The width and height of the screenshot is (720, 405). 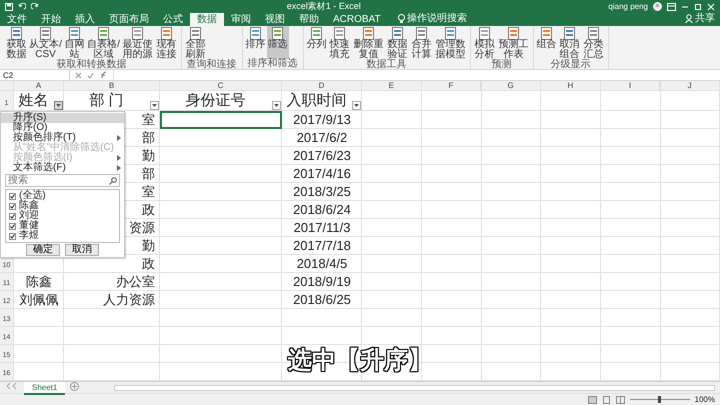 What do you see at coordinates (275, 19) in the screenshot?
I see `ribbon-tab: 视图` at bounding box center [275, 19].